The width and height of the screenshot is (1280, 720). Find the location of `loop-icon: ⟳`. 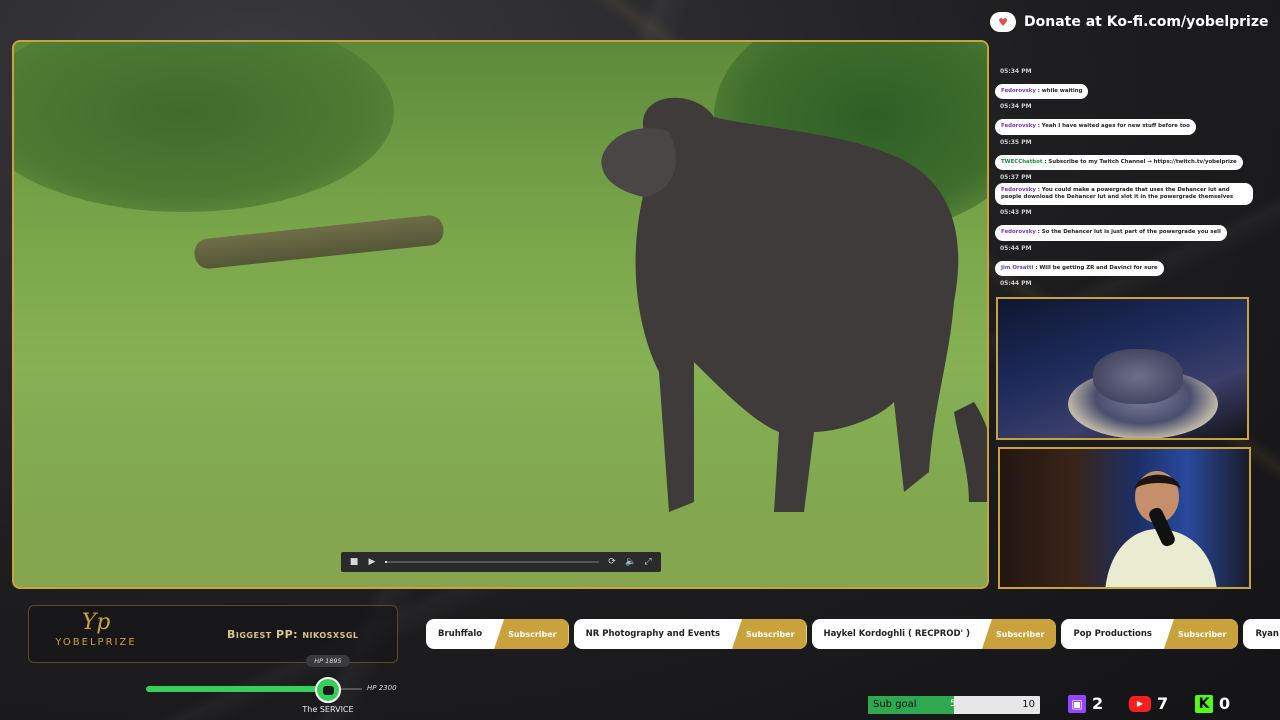

loop-icon: ⟳ is located at coordinates (612, 562).